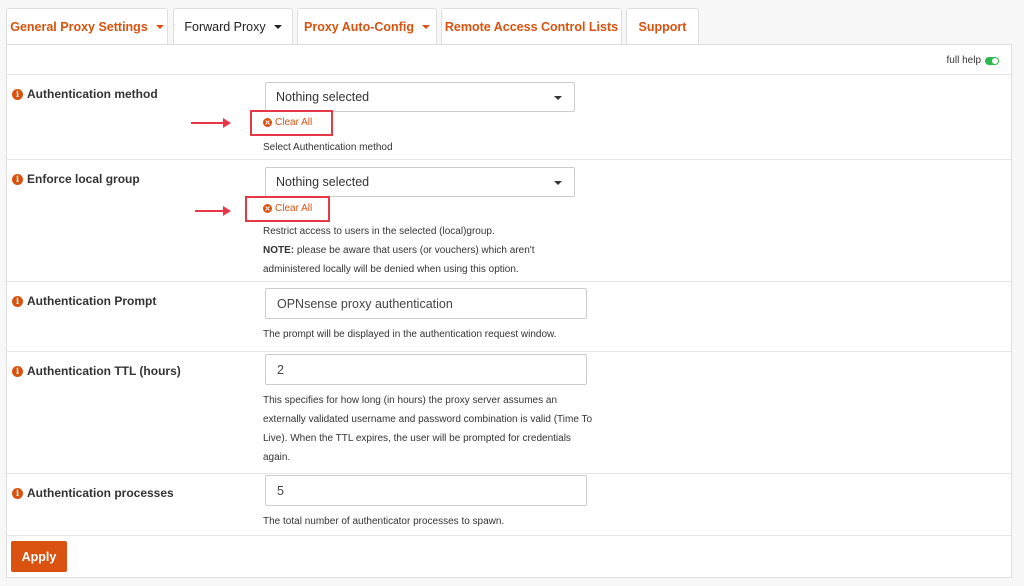 This screenshot has height=586, width=1024. I want to click on note-label: NOTE:, so click(279, 250).